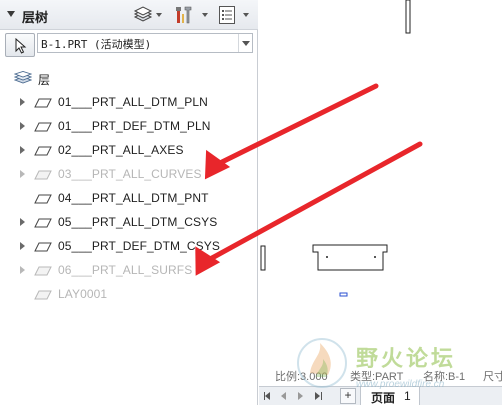  I want to click on drawing-status-bar: 比例:3.000 类型:PART 名称:B-1 尺寸, so click(380, 375).